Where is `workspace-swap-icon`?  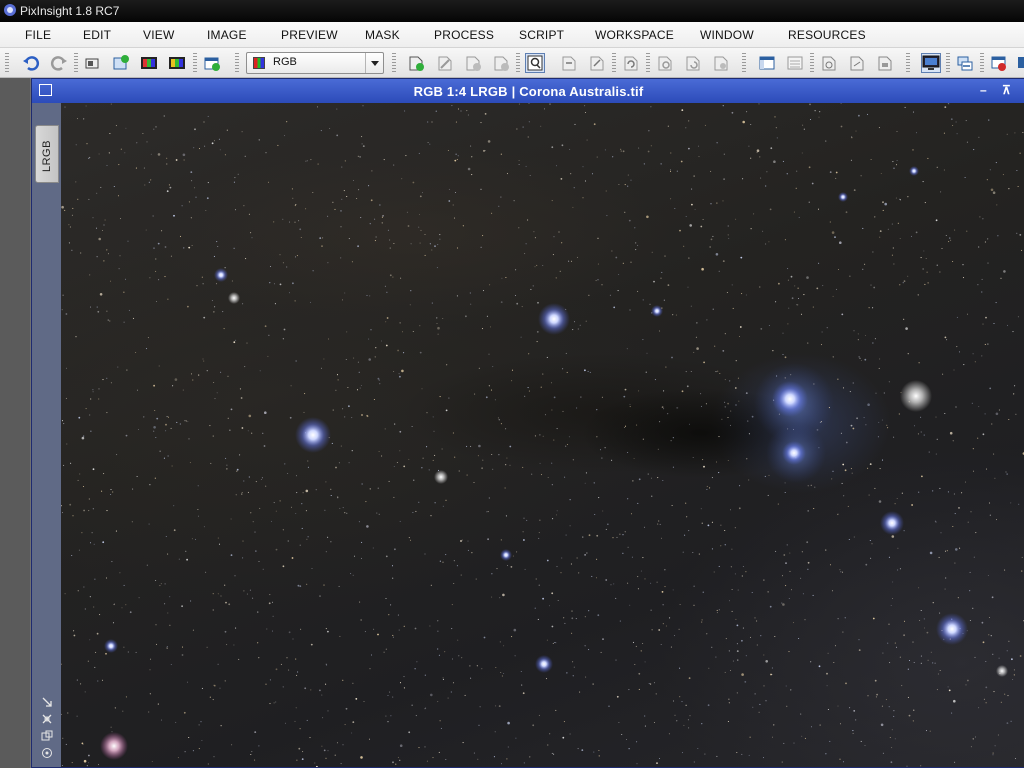
workspace-swap-icon is located at coordinates (965, 63).